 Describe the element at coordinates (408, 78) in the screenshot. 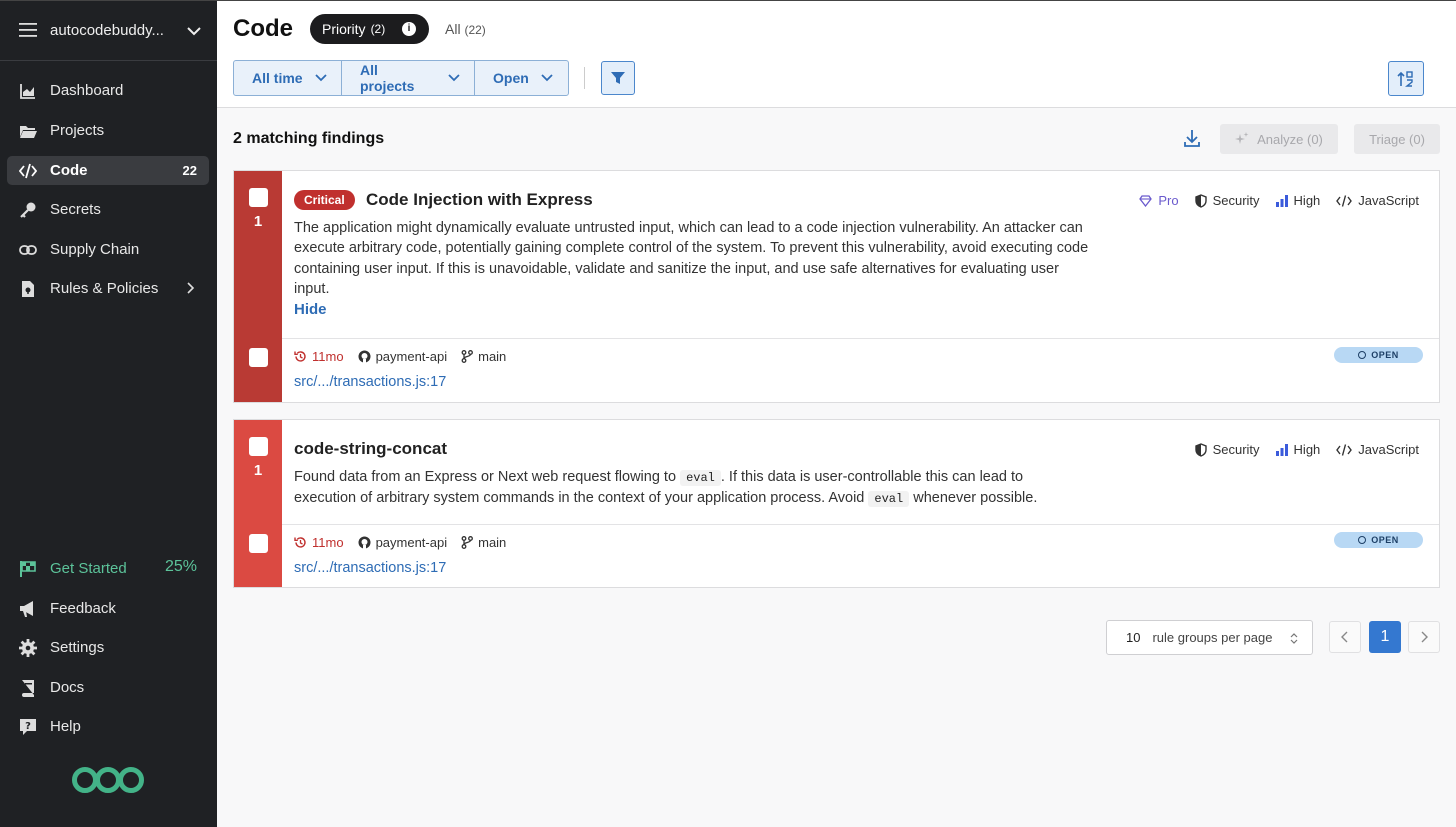

I see `project-filter-dropdown: All projects` at that location.